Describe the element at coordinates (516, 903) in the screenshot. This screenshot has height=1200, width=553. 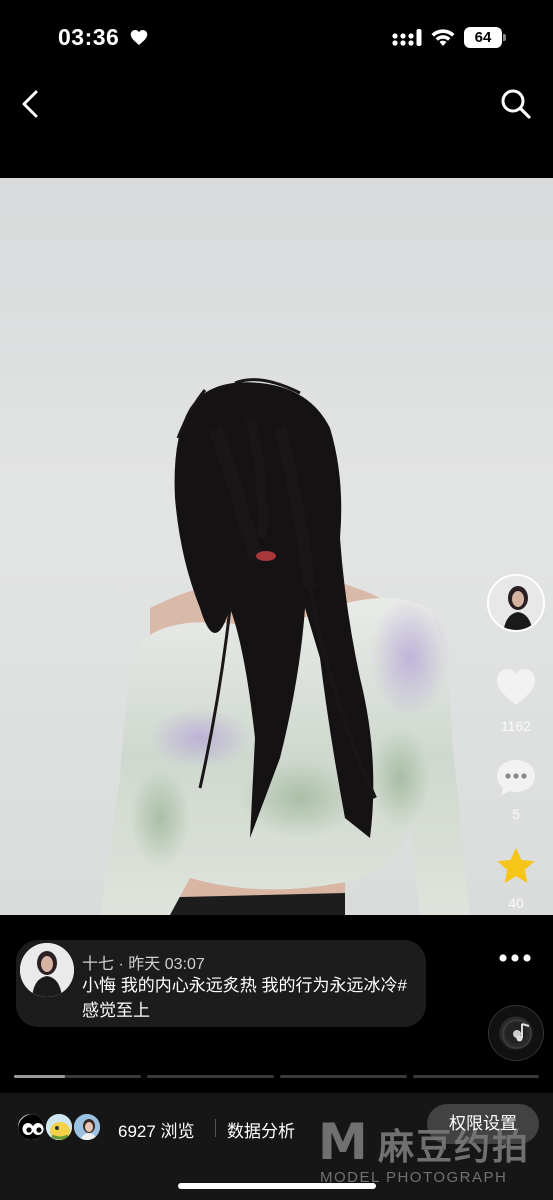
I see `favorite-count: 40` at that location.